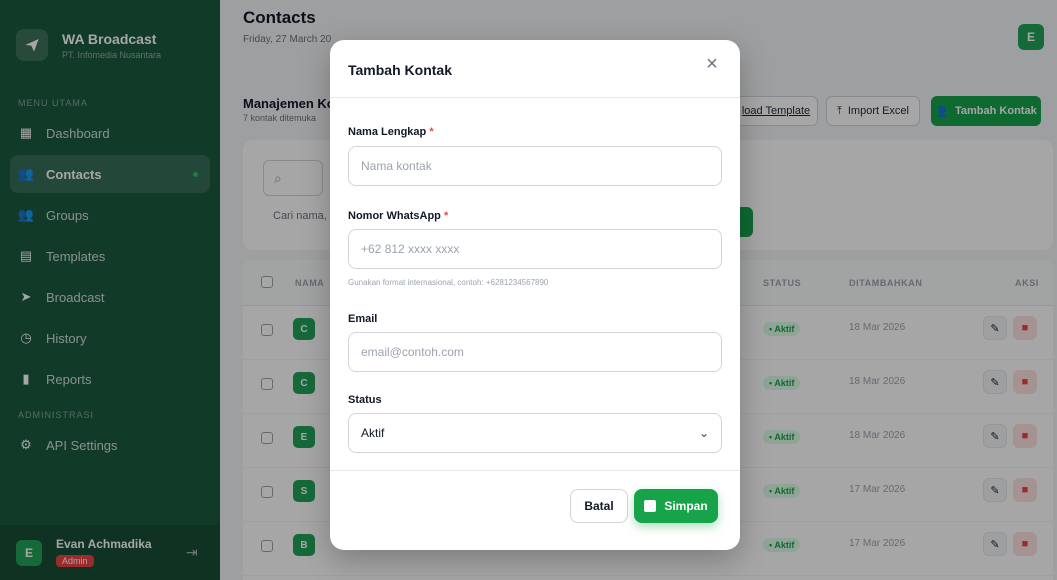 The image size is (1057, 580). Describe the element at coordinates (373, 433) in the screenshot. I see `status-select-value: Aktif` at that location.